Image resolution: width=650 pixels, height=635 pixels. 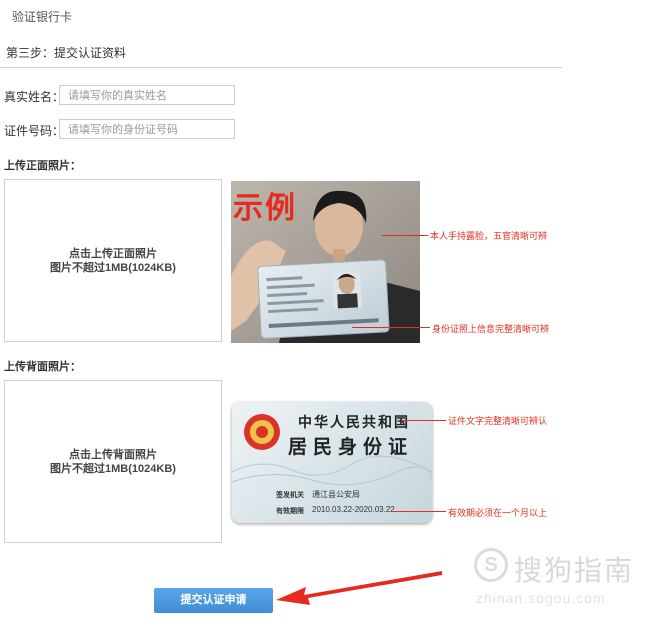 I want to click on front-example-image: 示例, so click(x=325, y=262).